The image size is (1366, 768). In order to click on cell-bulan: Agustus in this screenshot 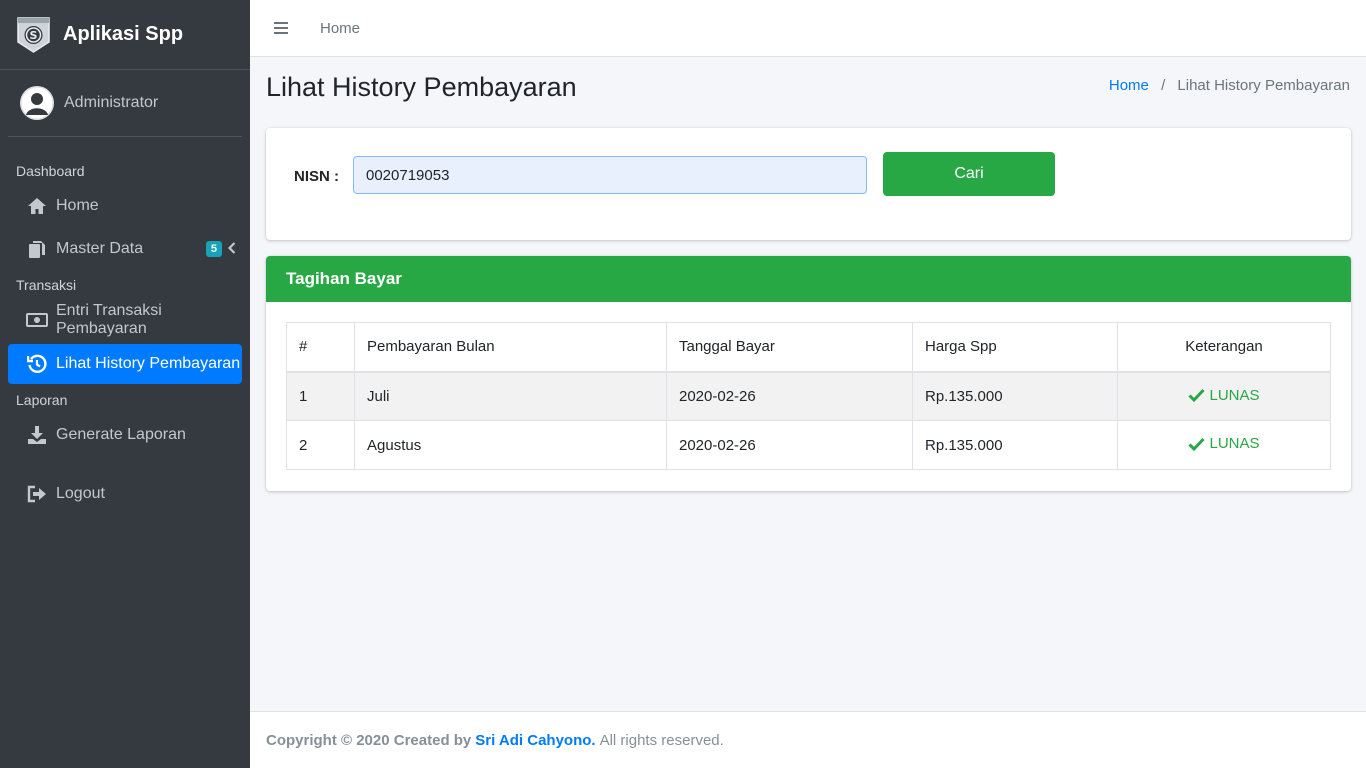, I will do `click(510, 445)`.